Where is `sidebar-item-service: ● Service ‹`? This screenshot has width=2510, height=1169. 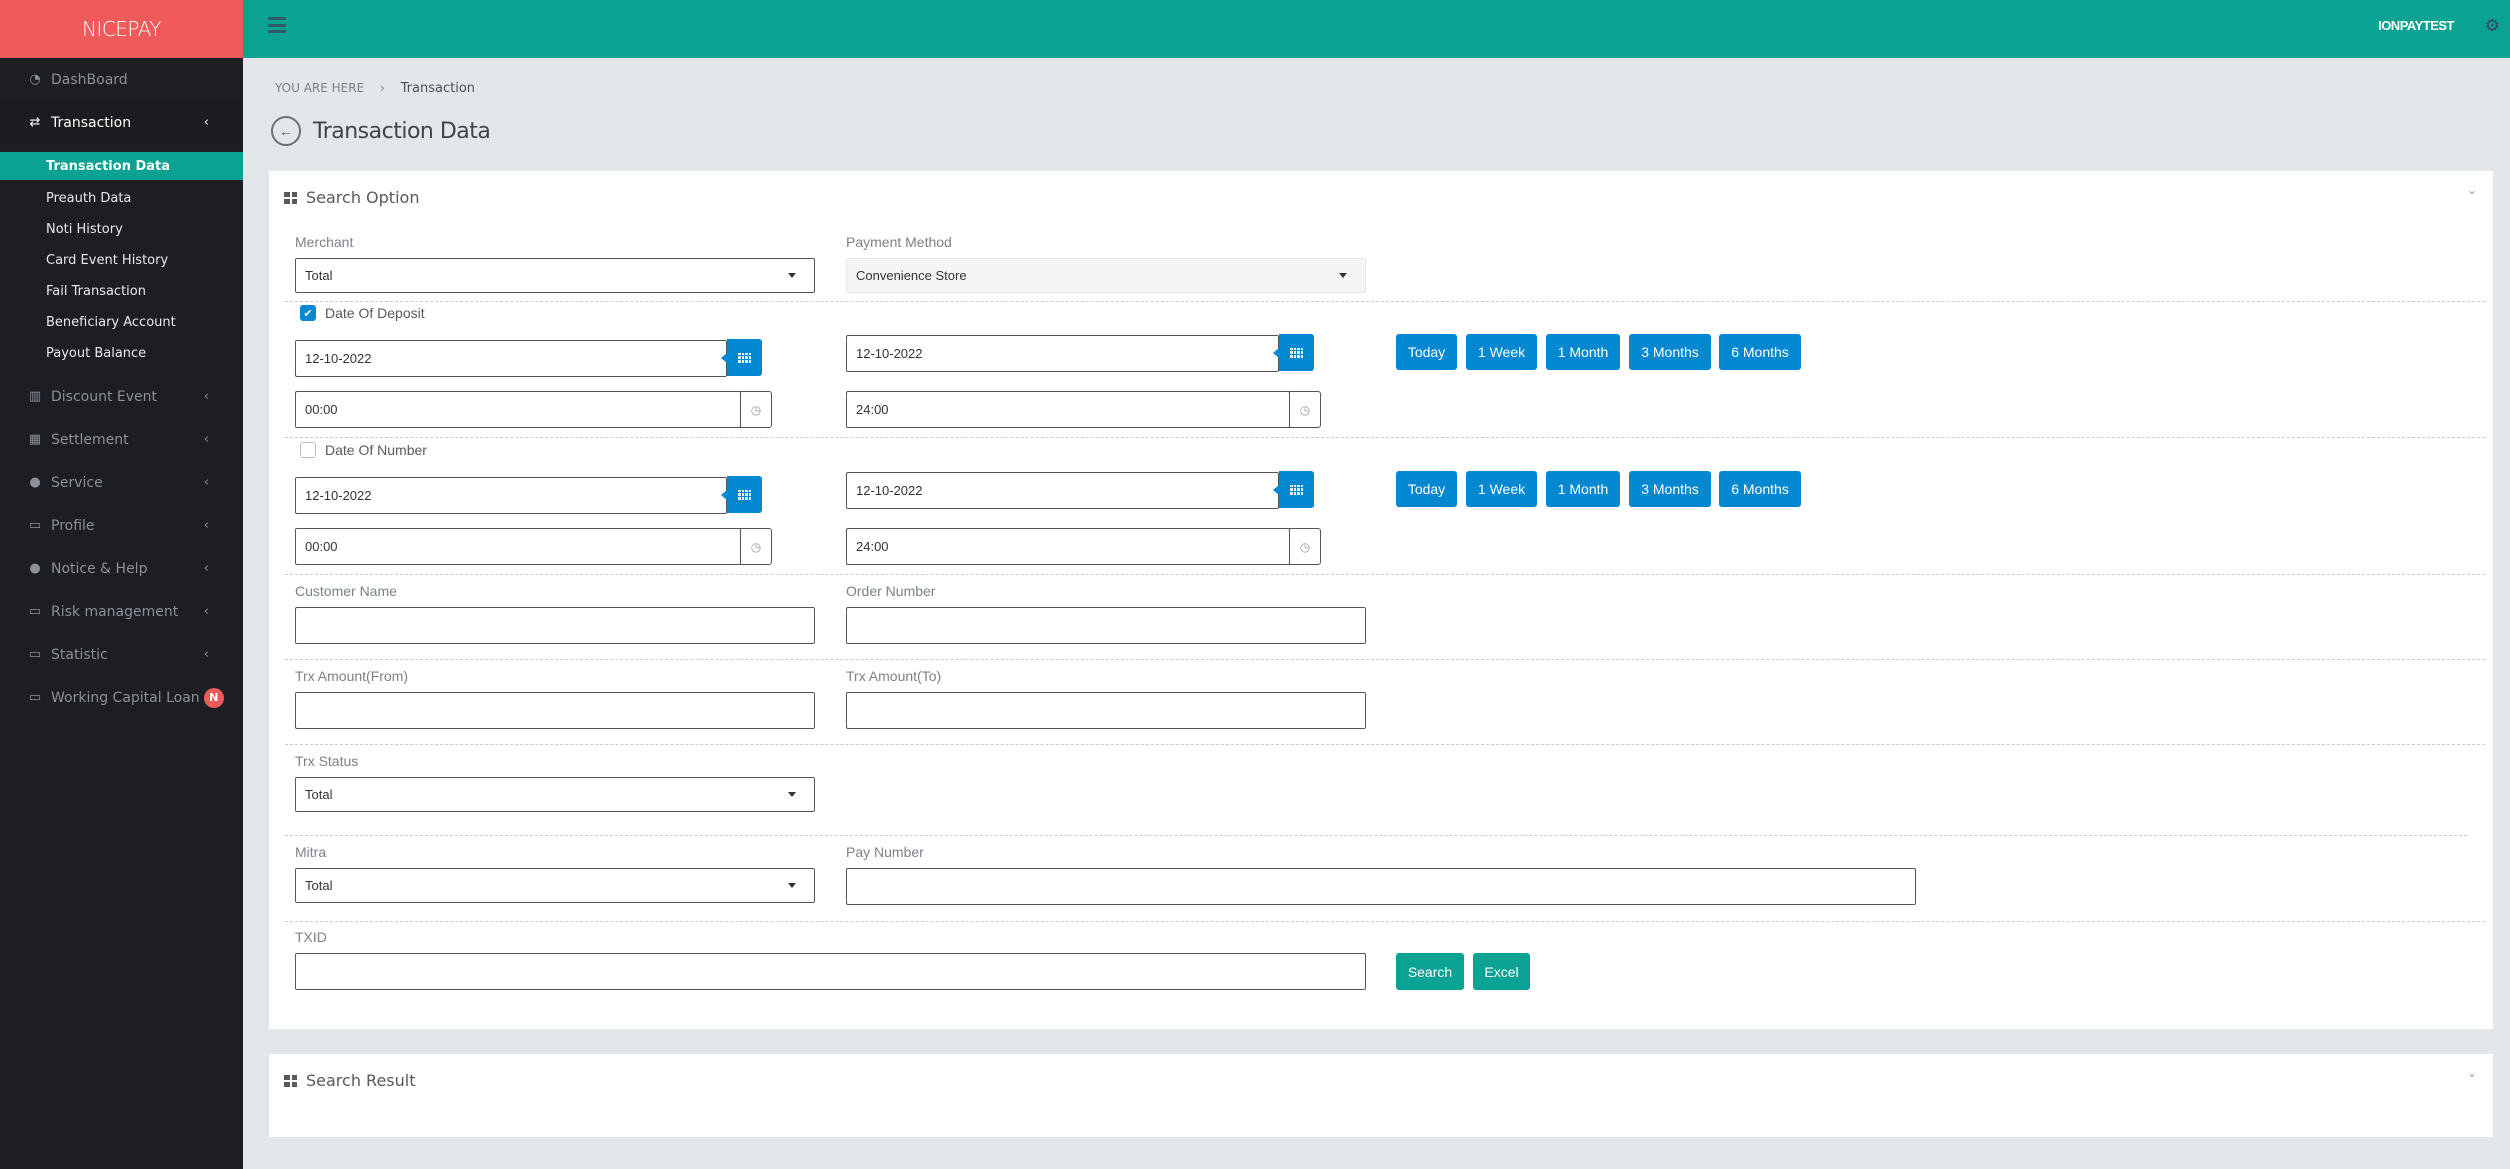 sidebar-item-service: ● Service ‹ is located at coordinates (121, 482).